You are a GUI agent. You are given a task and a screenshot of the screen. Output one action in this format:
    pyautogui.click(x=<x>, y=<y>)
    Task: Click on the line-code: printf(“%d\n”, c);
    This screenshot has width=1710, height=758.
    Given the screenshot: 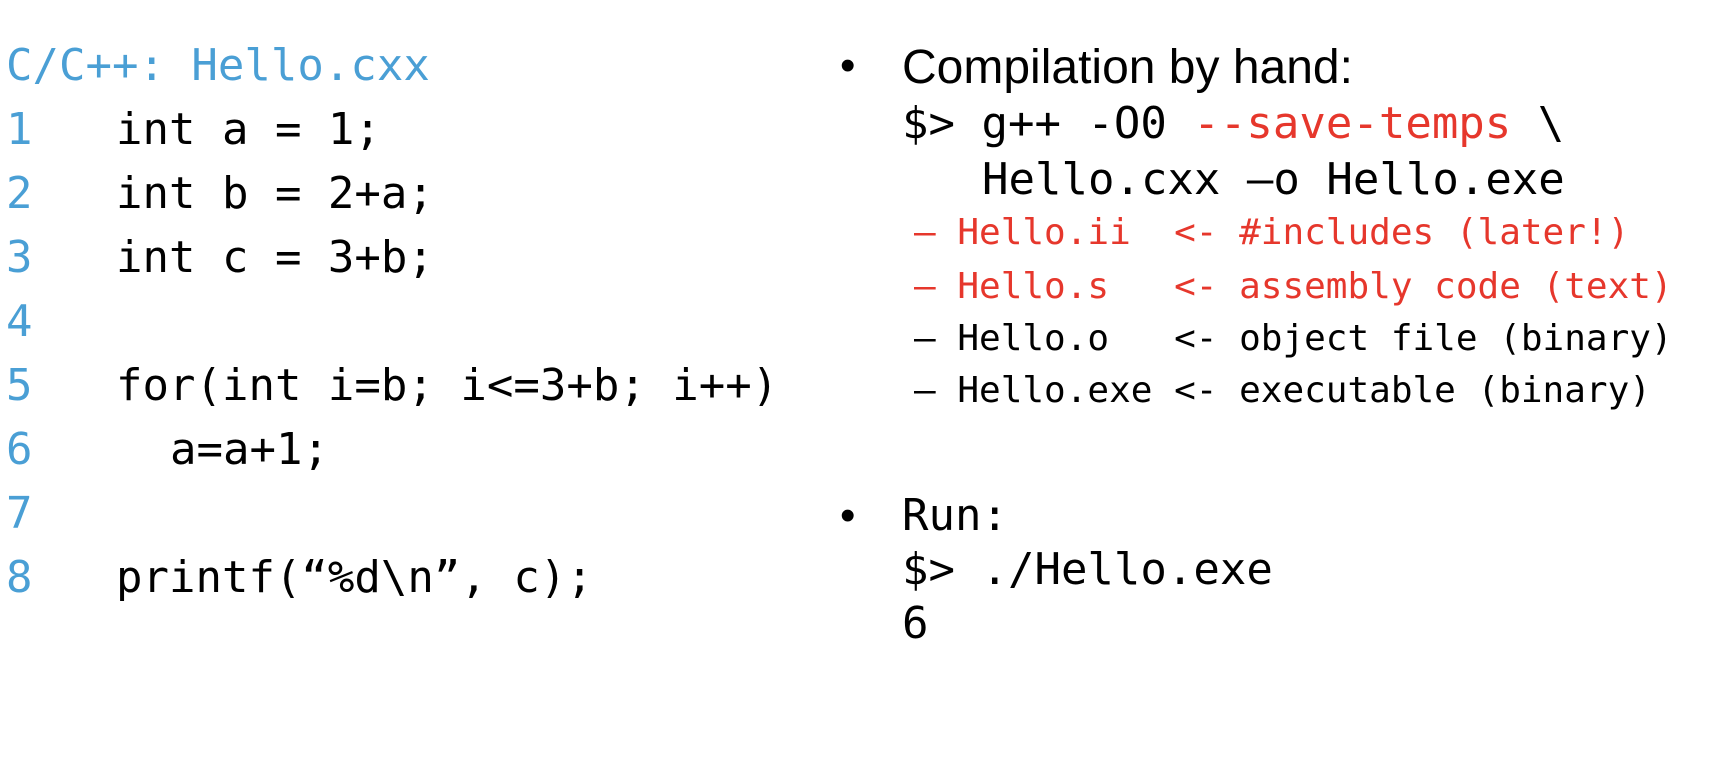 What is the action you would take?
    pyautogui.click(x=354, y=577)
    